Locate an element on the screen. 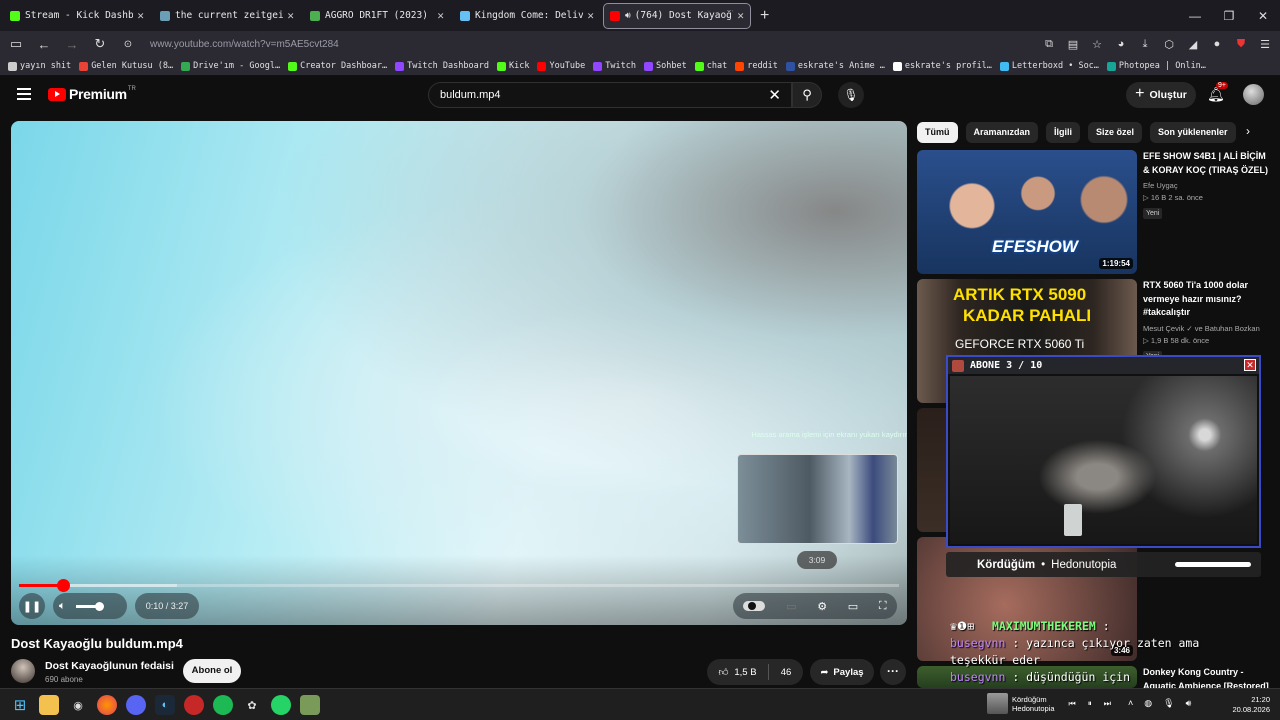 This screenshot has height=720, width=1280. mic-tray-icon: 🎙︎ is located at coordinates (1168, 703).